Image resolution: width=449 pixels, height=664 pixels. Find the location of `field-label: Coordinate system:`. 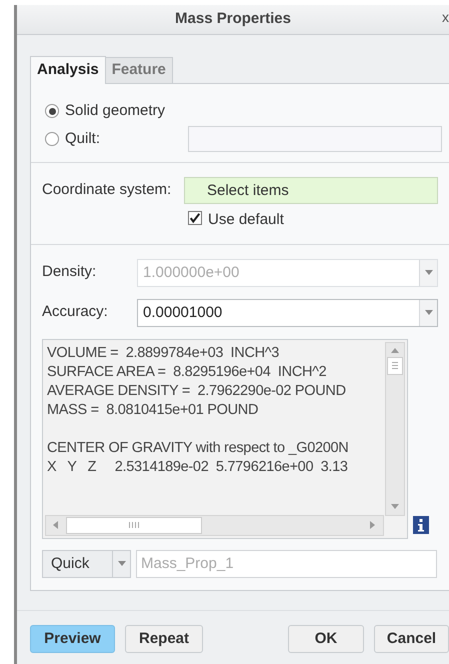

field-label: Coordinate system: is located at coordinates (107, 190).